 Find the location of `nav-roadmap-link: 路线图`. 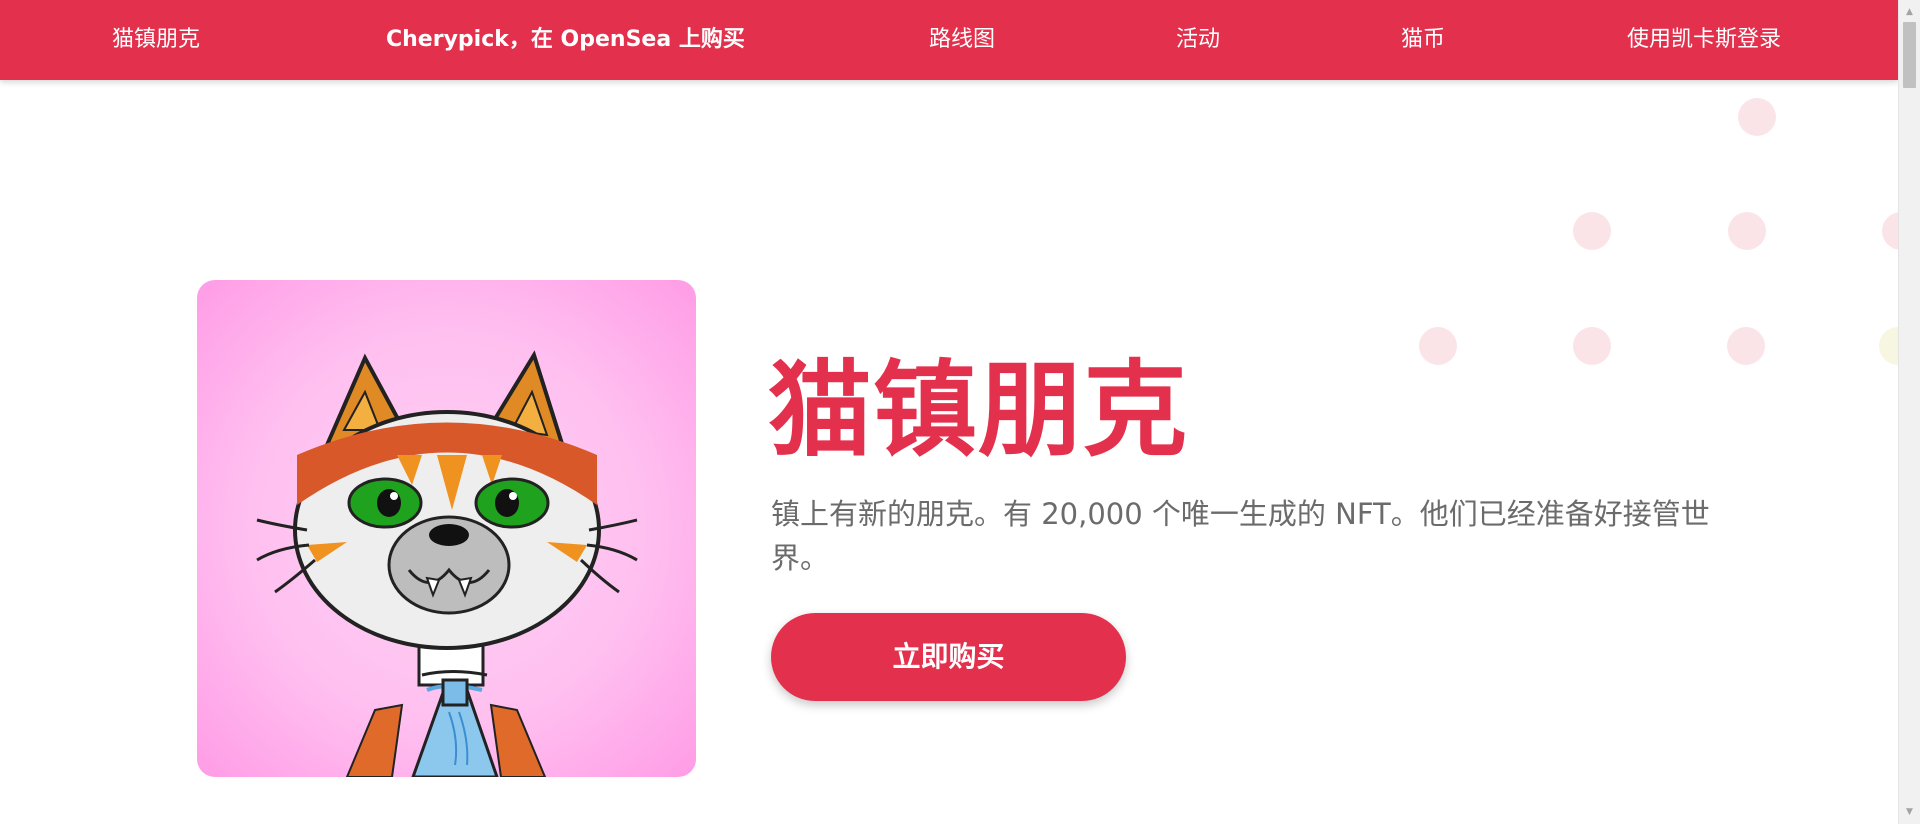

nav-roadmap-link: 路线图 is located at coordinates (962, 40).